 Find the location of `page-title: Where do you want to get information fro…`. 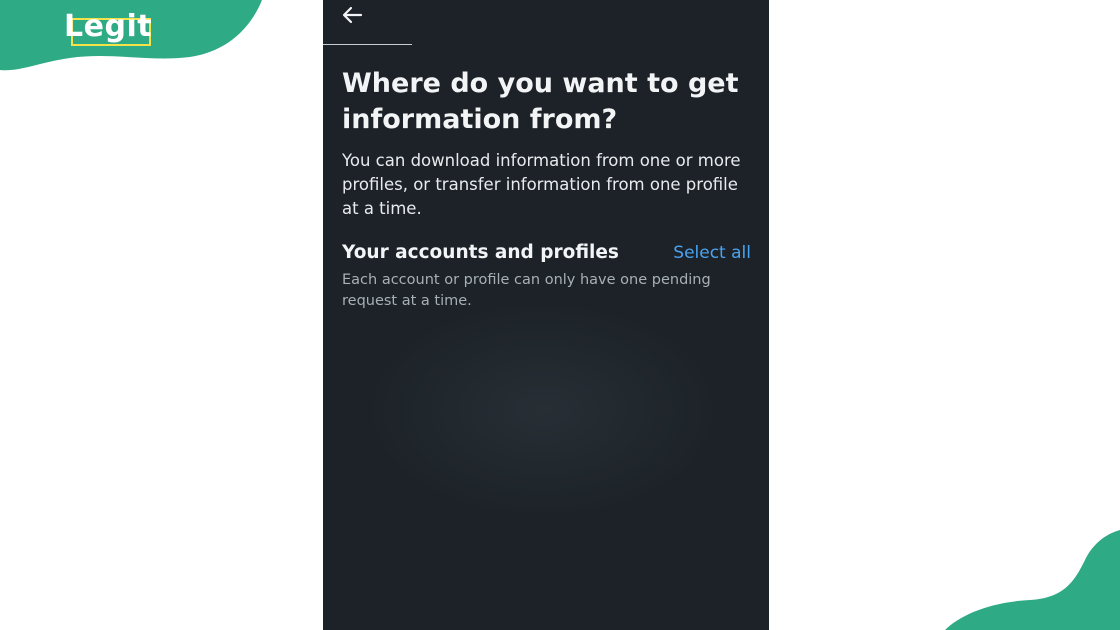

page-title: Where do you want to get information fro… is located at coordinates (540, 101).